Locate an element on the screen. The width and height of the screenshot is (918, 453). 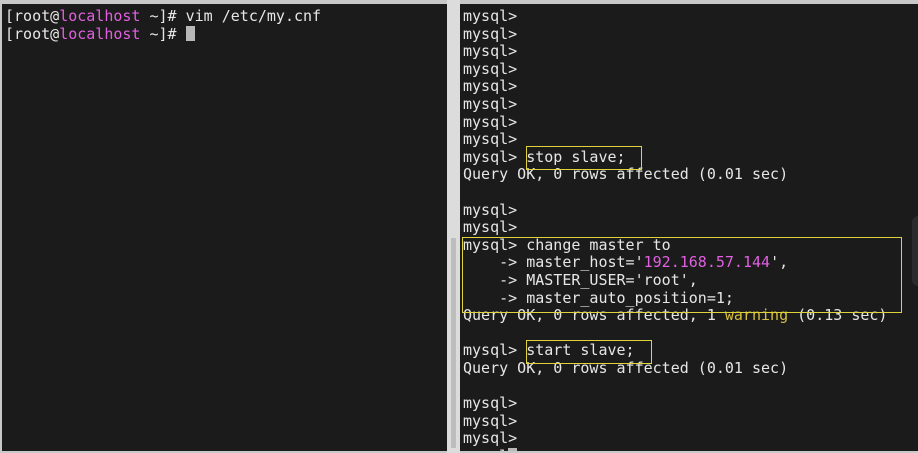
mysql-partial-line: mysql is located at coordinates (675, 449).